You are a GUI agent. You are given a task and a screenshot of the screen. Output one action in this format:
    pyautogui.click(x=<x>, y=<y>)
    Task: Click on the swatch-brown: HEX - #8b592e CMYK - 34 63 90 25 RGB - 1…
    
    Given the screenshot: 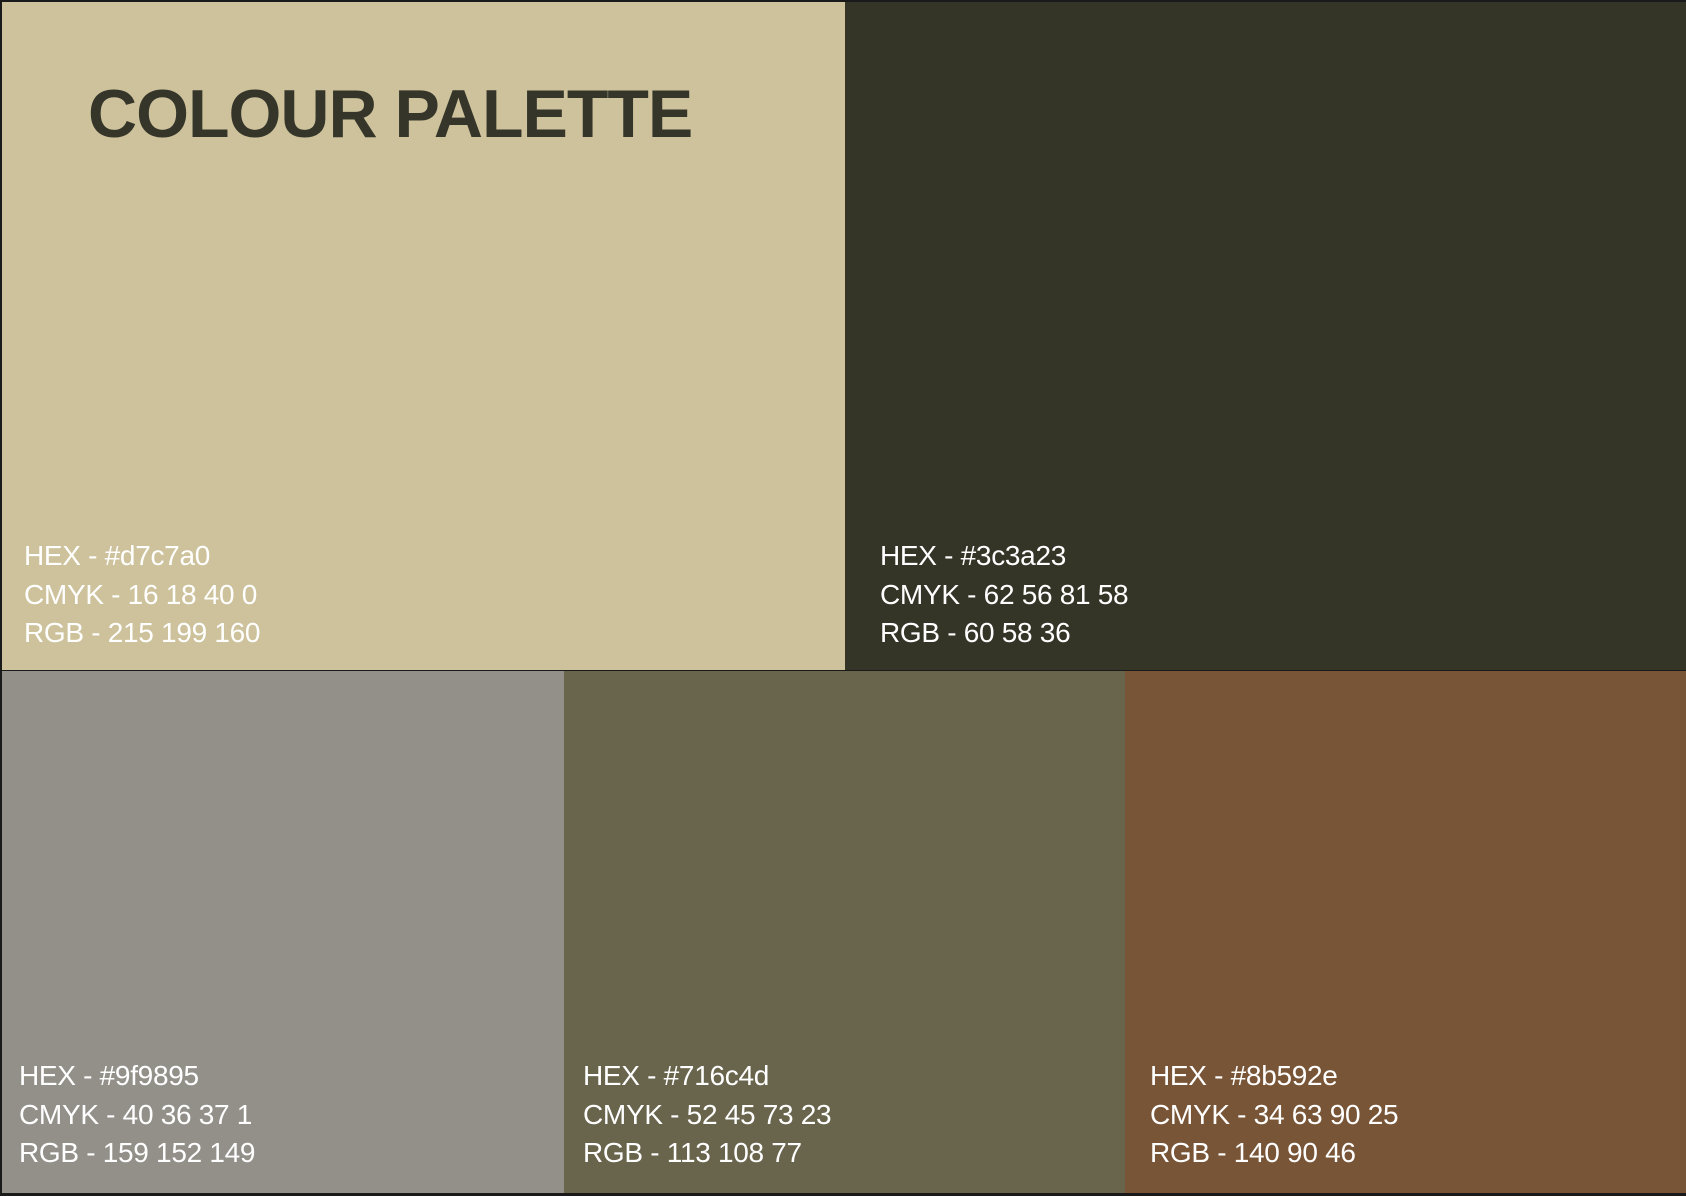 What is the action you would take?
    pyautogui.click(x=1405, y=932)
    